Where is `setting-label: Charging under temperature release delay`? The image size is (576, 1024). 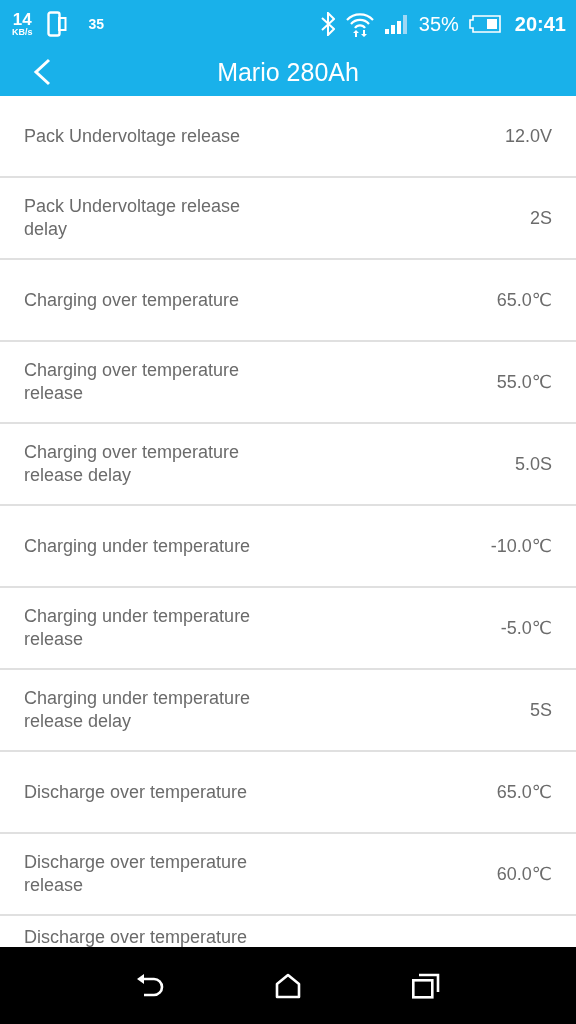 setting-label: Charging under temperature release delay is located at coordinates (138, 710).